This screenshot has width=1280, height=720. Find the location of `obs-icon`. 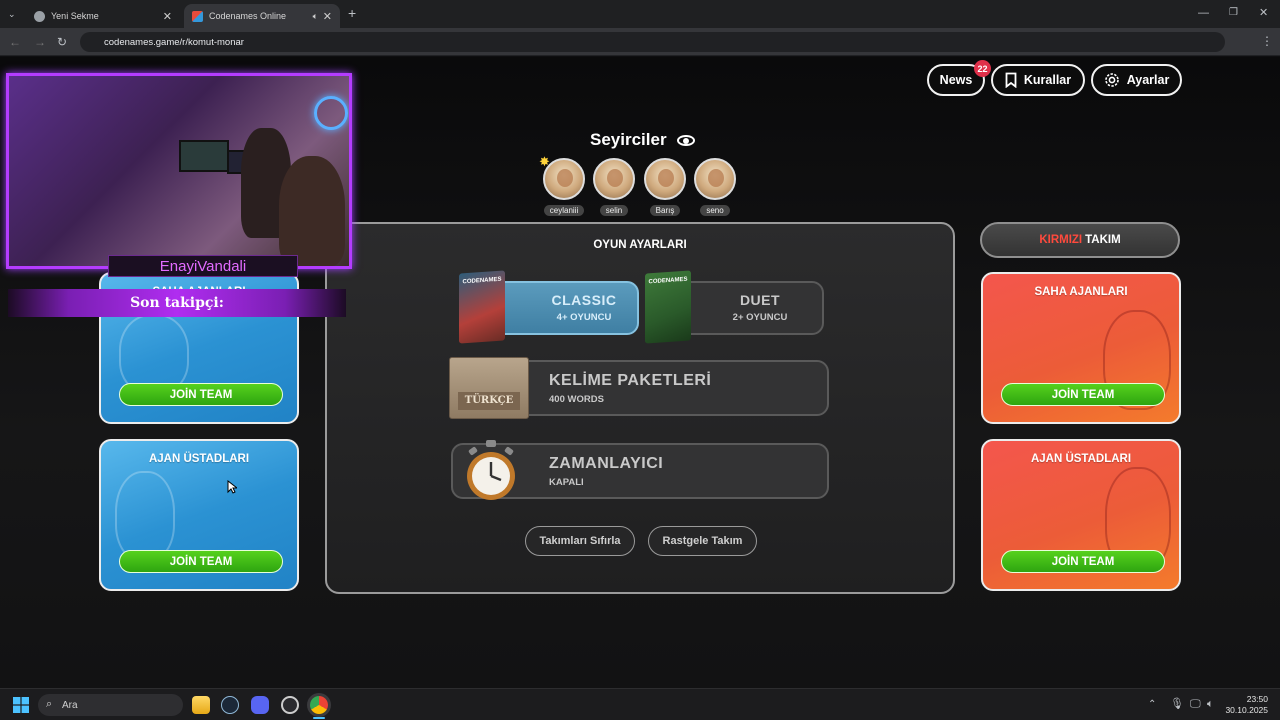

obs-icon is located at coordinates (290, 705).